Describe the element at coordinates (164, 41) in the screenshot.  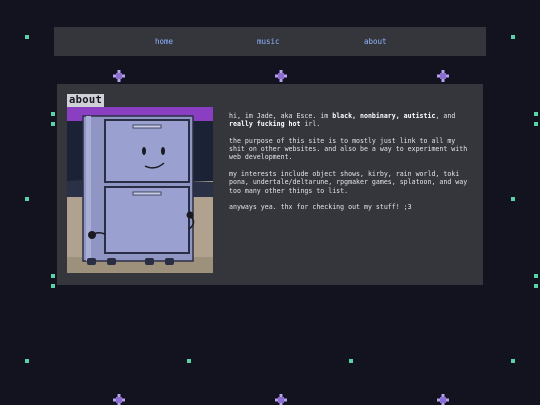
I see `nav-link-home: home` at that location.